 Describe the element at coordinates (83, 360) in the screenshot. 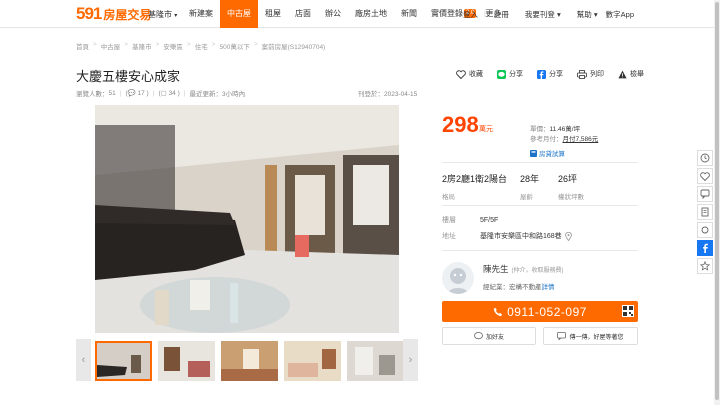

I see `thumb-prev-button: ‹` at that location.